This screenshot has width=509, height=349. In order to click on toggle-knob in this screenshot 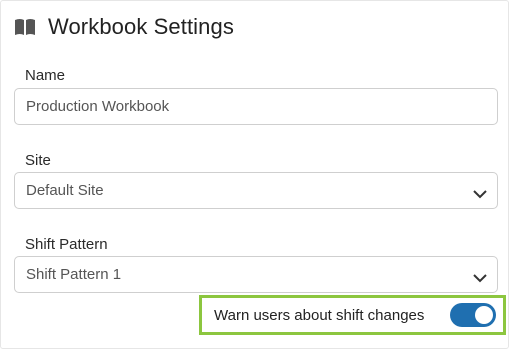, I will do `click(484, 315)`.